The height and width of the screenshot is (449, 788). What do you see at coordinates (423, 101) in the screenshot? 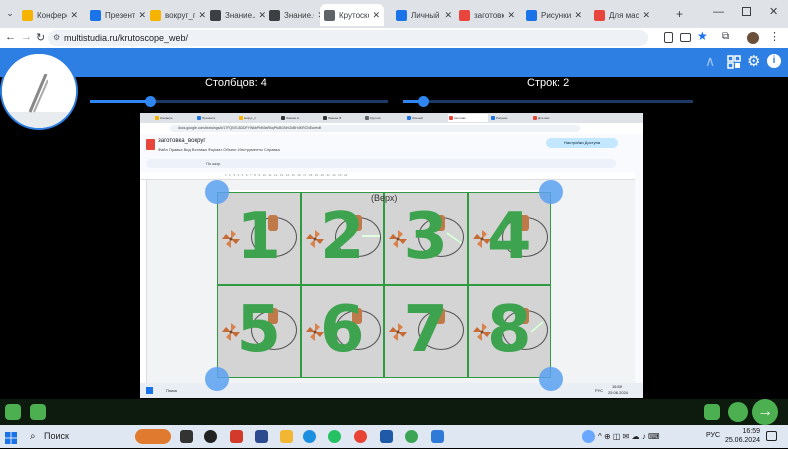
I see `rows-slider-handle` at bounding box center [423, 101].